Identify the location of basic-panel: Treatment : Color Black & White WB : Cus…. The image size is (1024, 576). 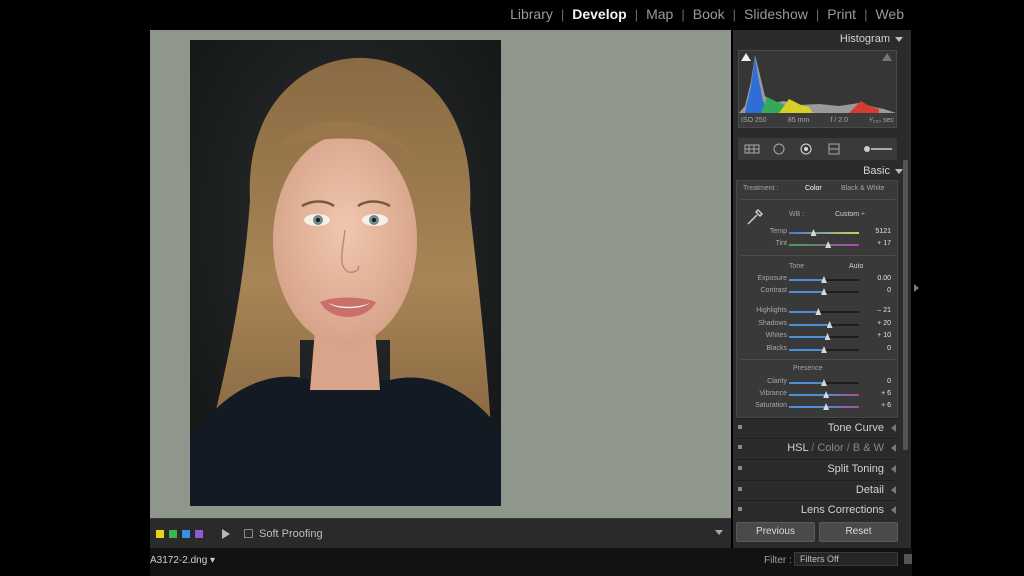
(817, 299).